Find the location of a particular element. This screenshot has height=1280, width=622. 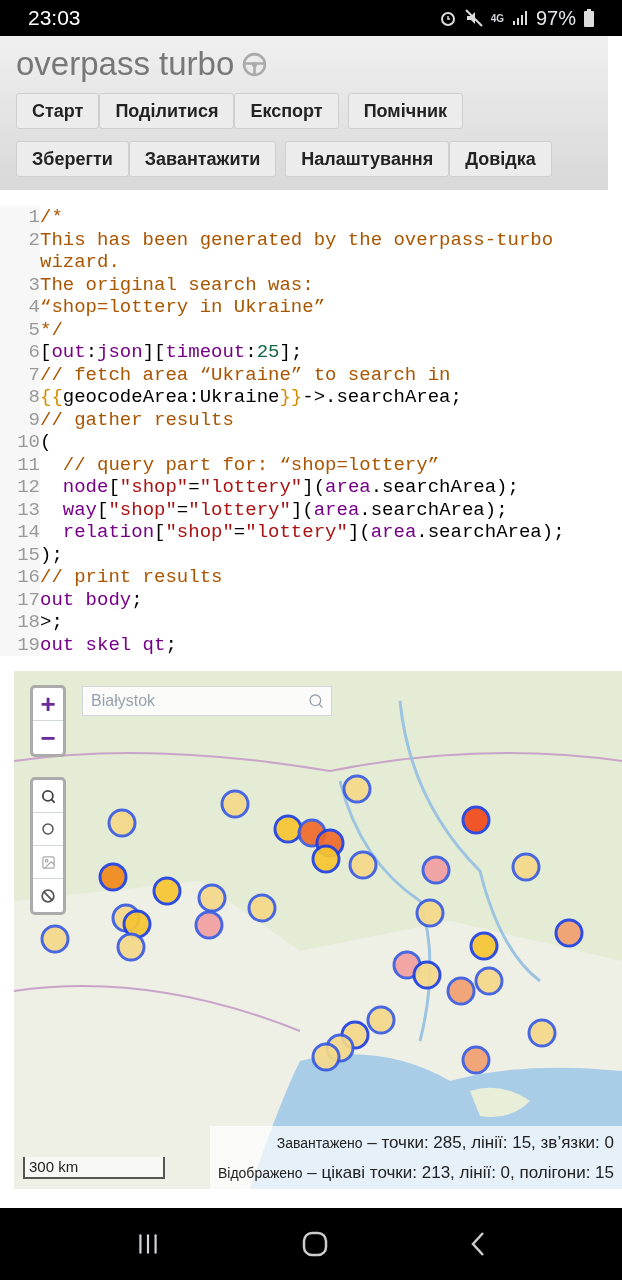

line-number: 19 is located at coordinates (20, 644).